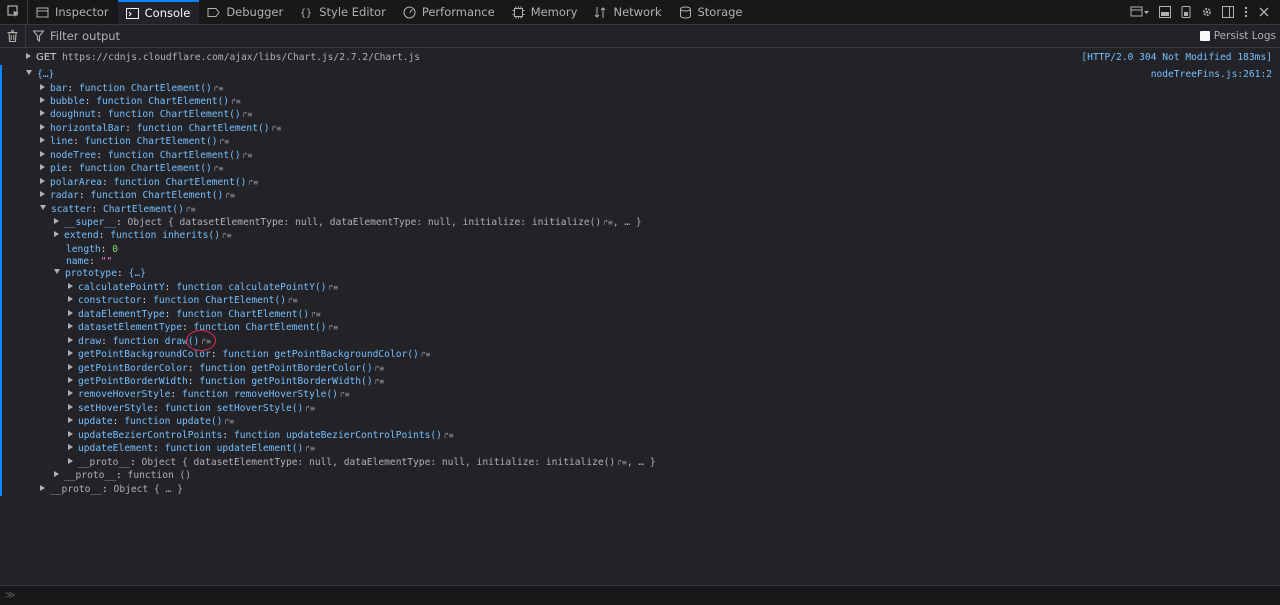  I want to click on tree-entry-doughnut: doughnut: function ChartElement() ↱≡, so click(146, 114).